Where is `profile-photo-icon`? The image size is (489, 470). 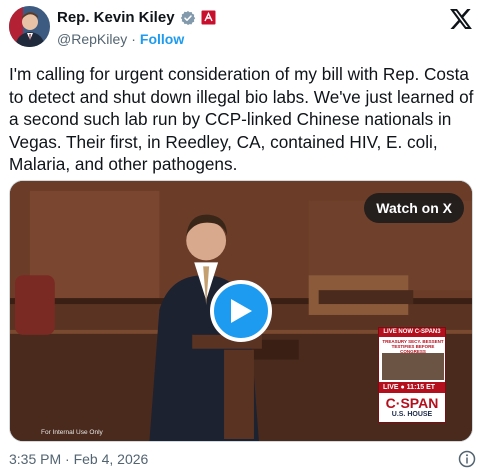 profile-photo-icon is located at coordinates (29, 26).